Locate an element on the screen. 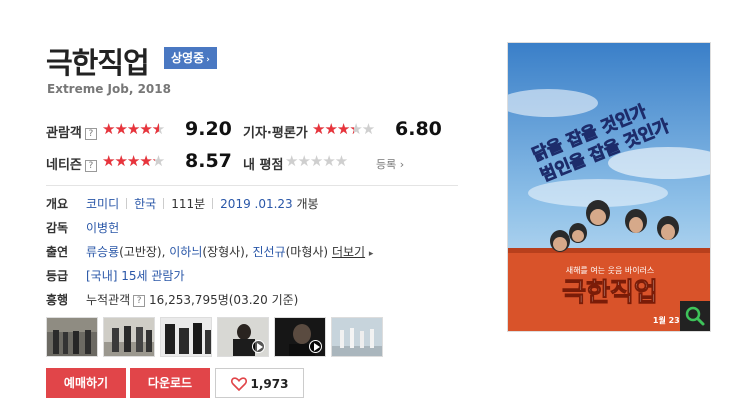  netizen-rating-label: 네티즌? is located at coordinates (71, 163).